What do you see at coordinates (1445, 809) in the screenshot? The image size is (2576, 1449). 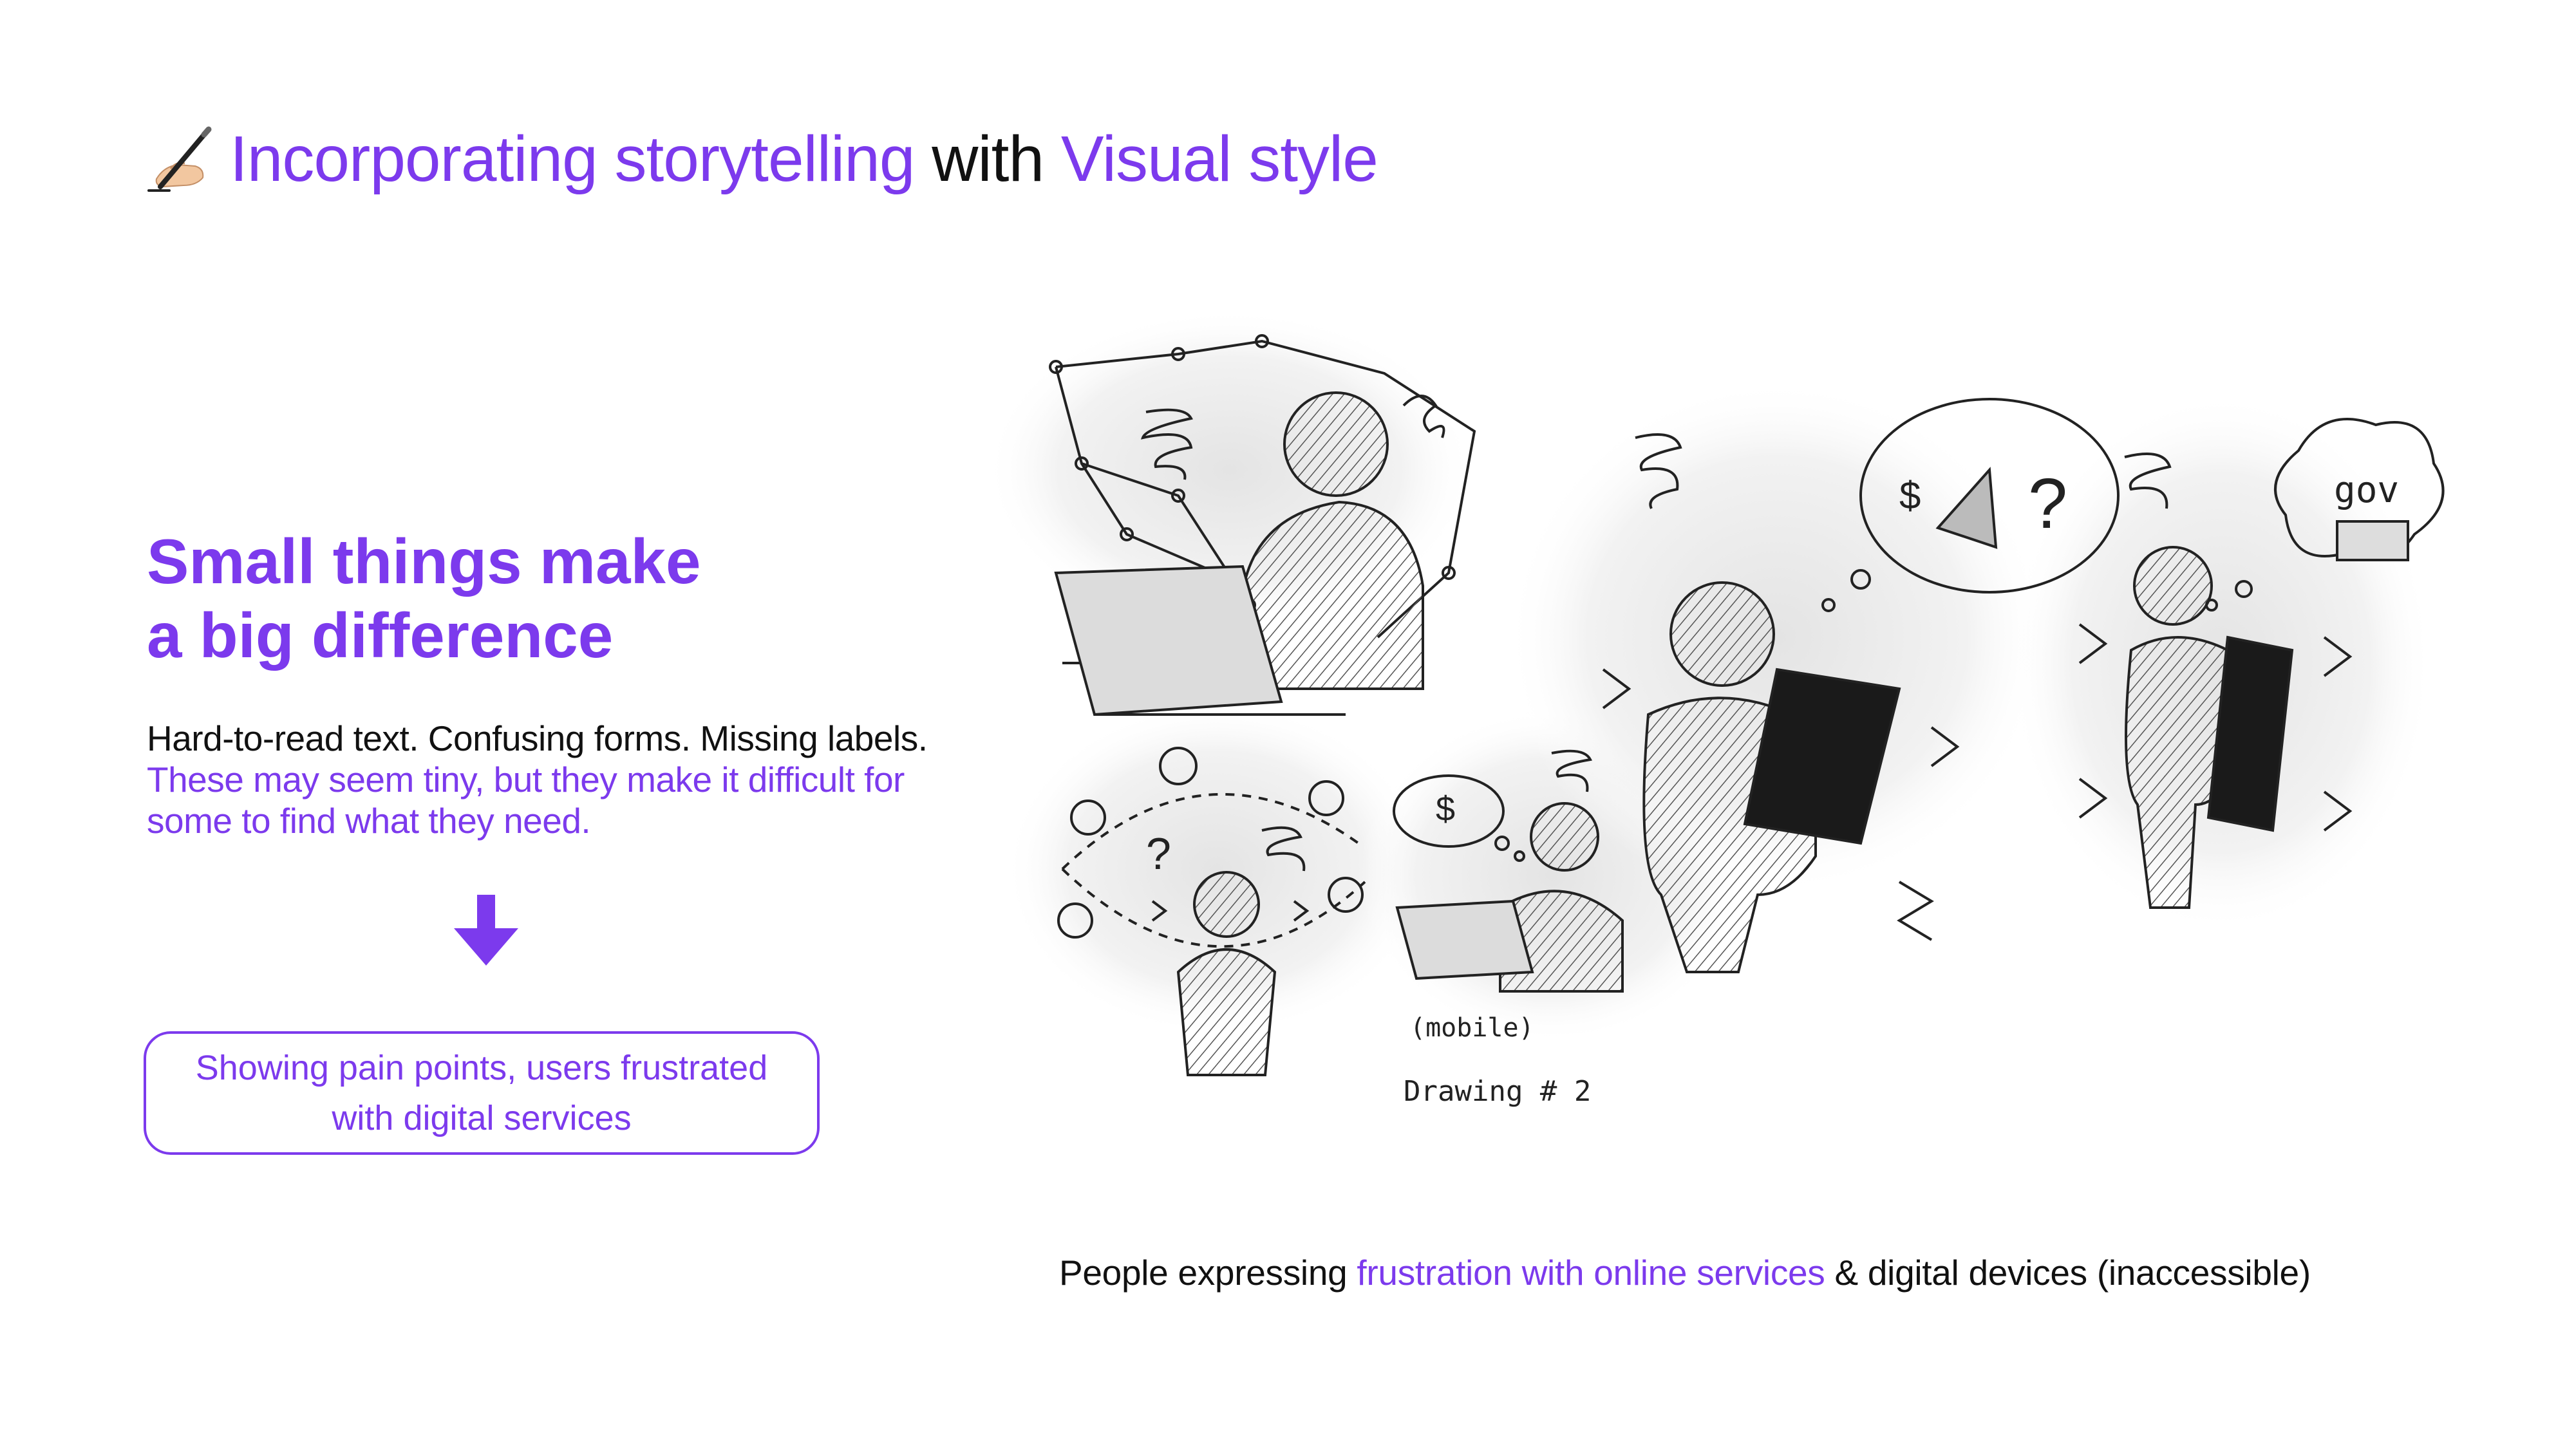 I see `sketch-dollar-sign: $` at bounding box center [1445, 809].